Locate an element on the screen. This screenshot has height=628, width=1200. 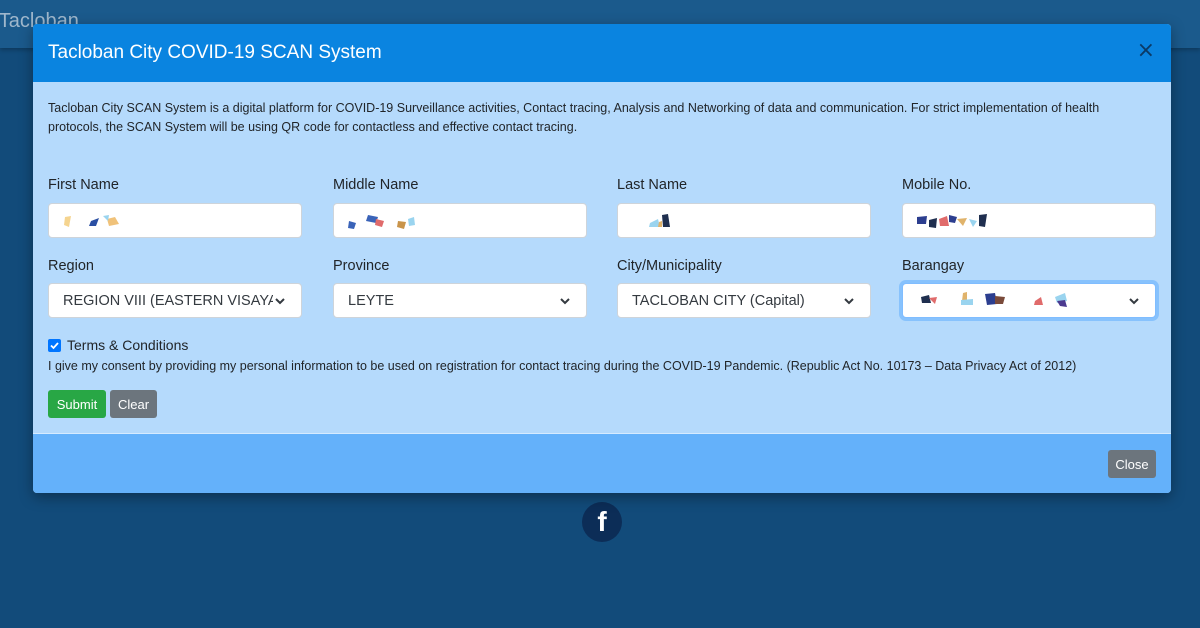
checkmark-icon is located at coordinates (54, 345).